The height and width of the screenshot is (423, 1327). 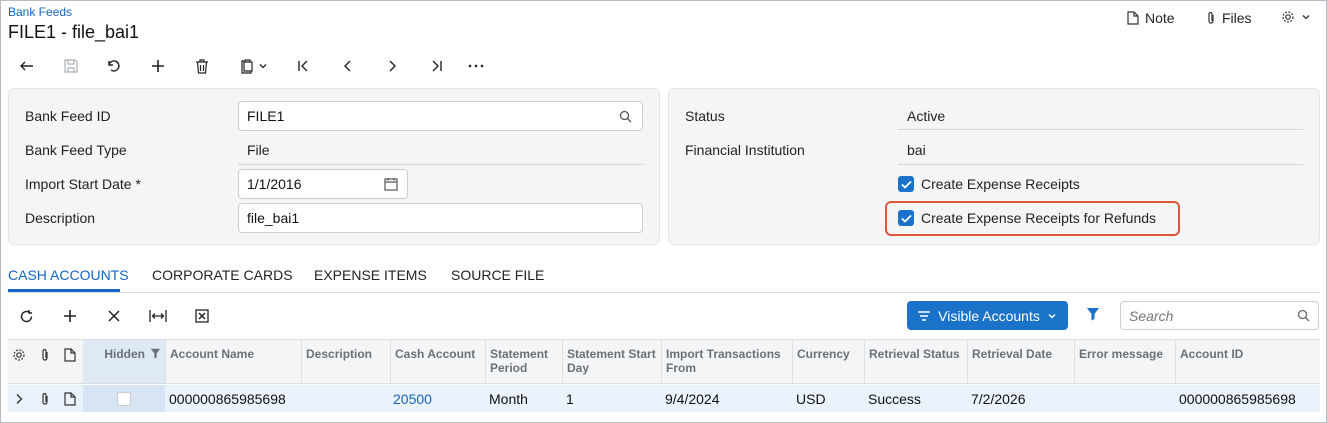 What do you see at coordinates (345, 398) in the screenshot?
I see `cell-description` at bounding box center [345, 398].